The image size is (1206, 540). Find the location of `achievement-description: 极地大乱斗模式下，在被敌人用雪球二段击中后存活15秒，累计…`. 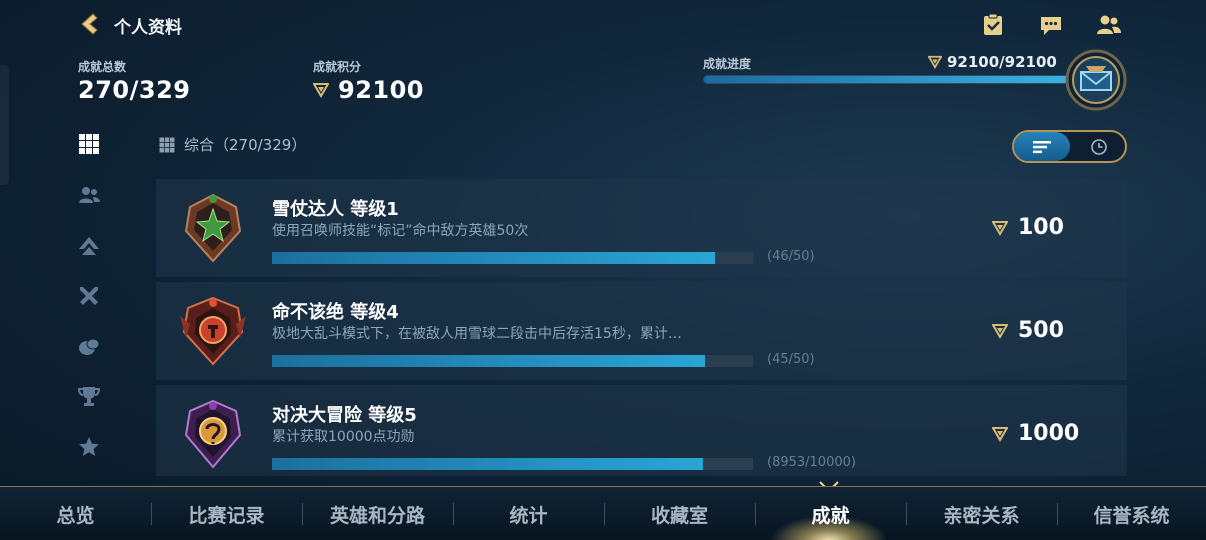

achievement-description: 极地大乱斗模式下，在被敌人用雪球二段击中后存活15秒，累计… is located at coordinates (477, 334).